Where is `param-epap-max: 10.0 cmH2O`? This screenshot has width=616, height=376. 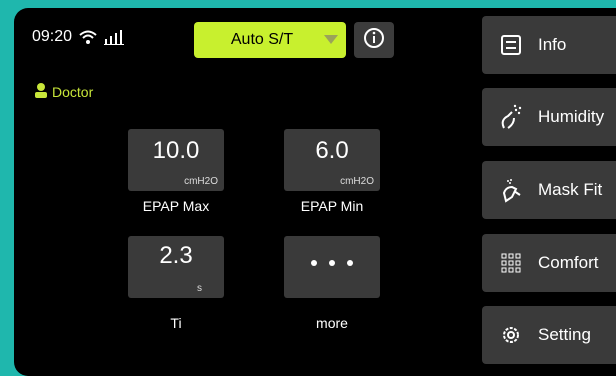 param-epap-max: 10.0 cmH2O is located at coordinates (176, 160).